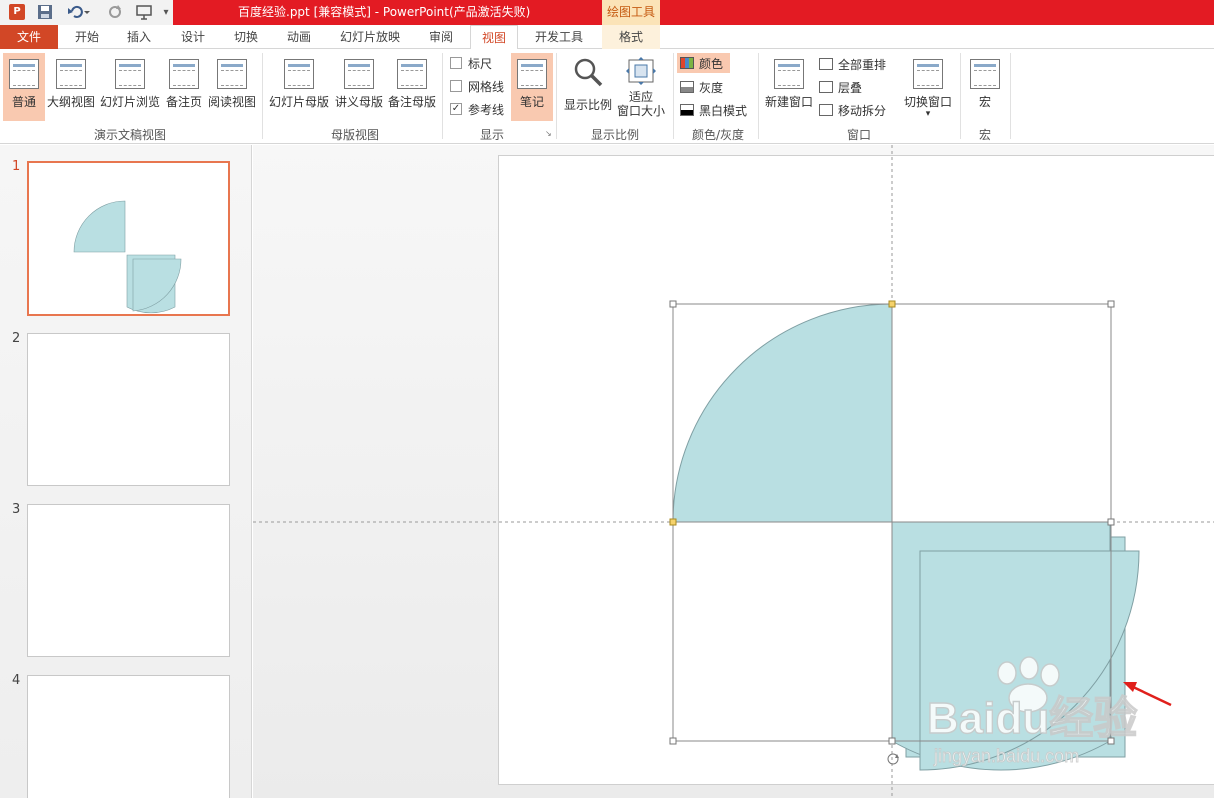  What do you see at coordinates (16, 509) in the screenshot?
I see `slide-number: 3` at bounding box center [16, 509].